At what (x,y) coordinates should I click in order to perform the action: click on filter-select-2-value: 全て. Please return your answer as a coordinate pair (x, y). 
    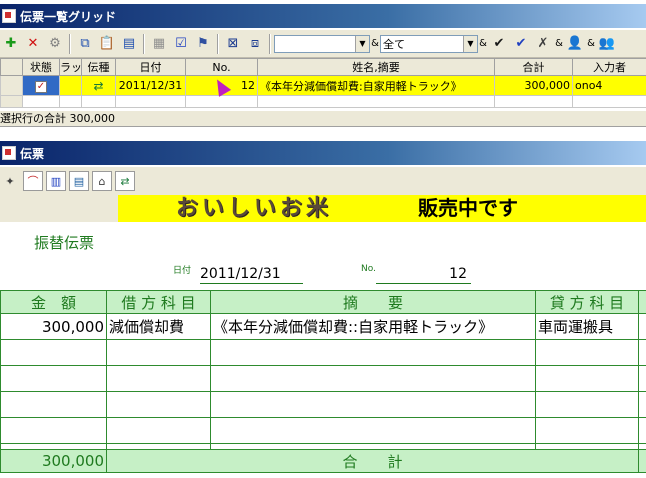
    Looking at the image, I should click on (394, 44).